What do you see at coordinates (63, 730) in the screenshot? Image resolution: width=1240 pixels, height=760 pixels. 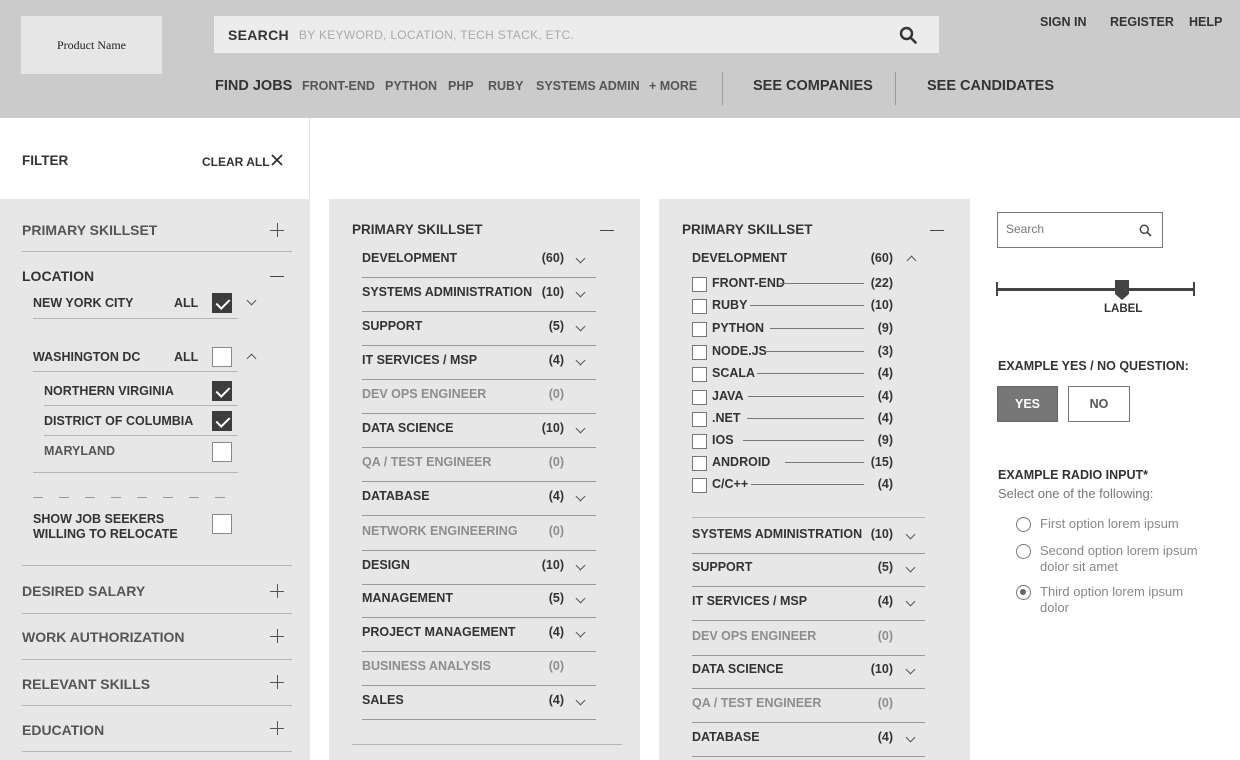 I see `education-filter: EDUCATION` at bounding box center [63, 730].